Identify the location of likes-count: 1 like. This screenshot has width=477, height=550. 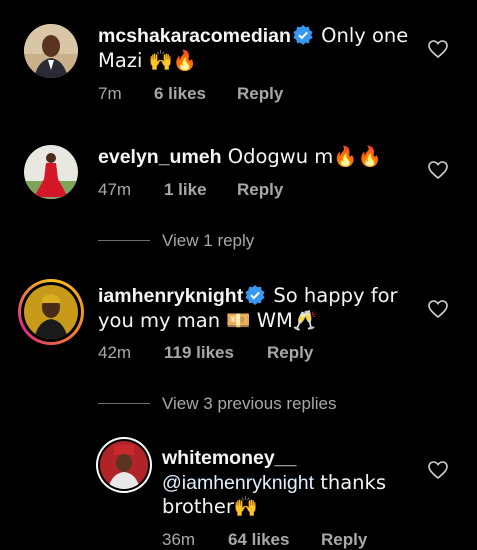
(185, 190).